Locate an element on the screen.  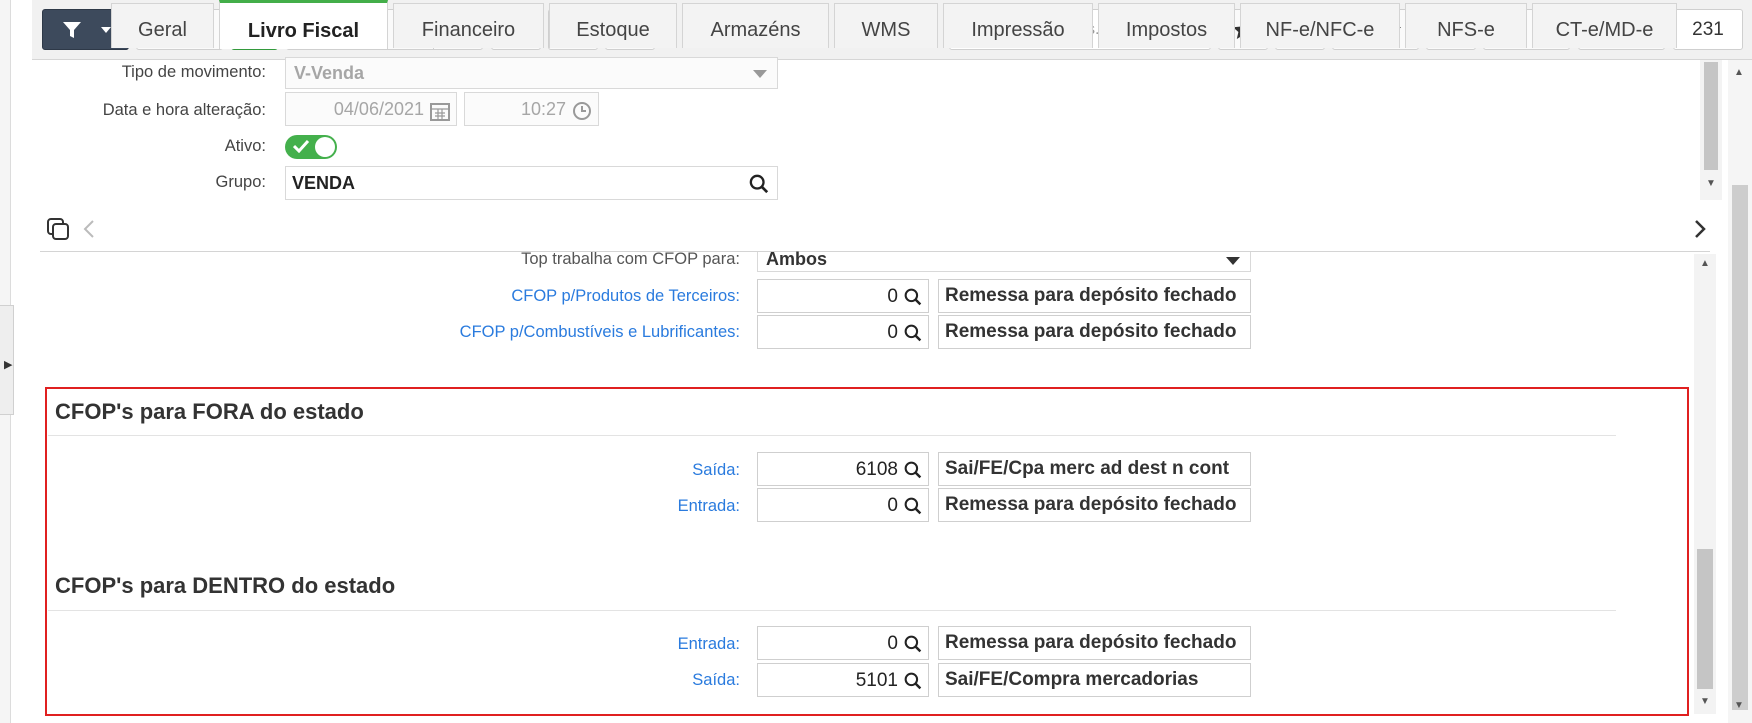
left-gutter: ▶ is located at coordinates (7, 361).